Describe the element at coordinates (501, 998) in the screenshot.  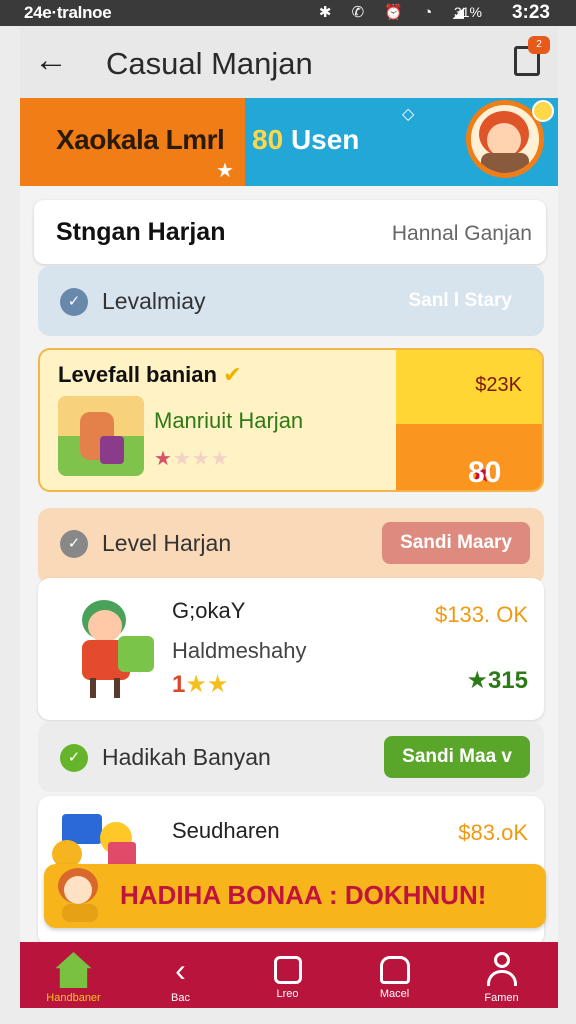
I see `nav-label: Famen` at that location.